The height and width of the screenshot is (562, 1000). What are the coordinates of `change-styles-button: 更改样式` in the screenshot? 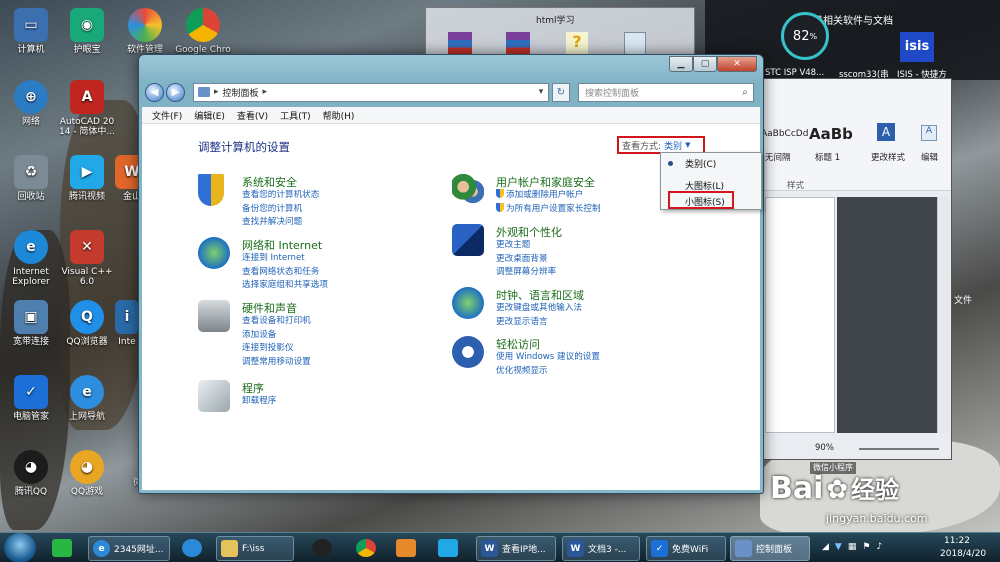 It's located at (888, 157).